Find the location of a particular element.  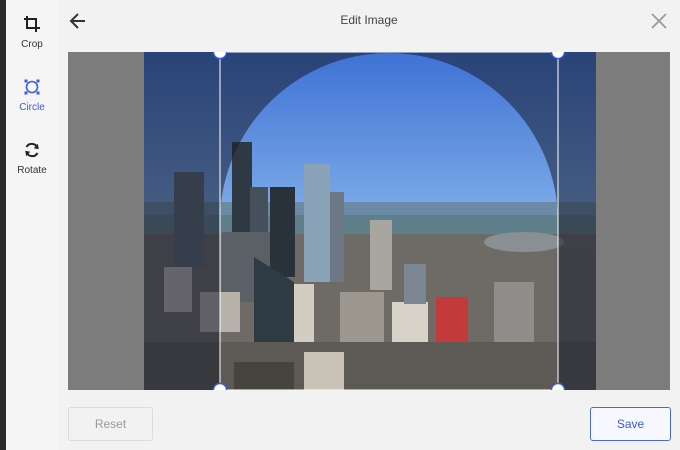

tool-crop: Crop is located at coordinates (32, 32).